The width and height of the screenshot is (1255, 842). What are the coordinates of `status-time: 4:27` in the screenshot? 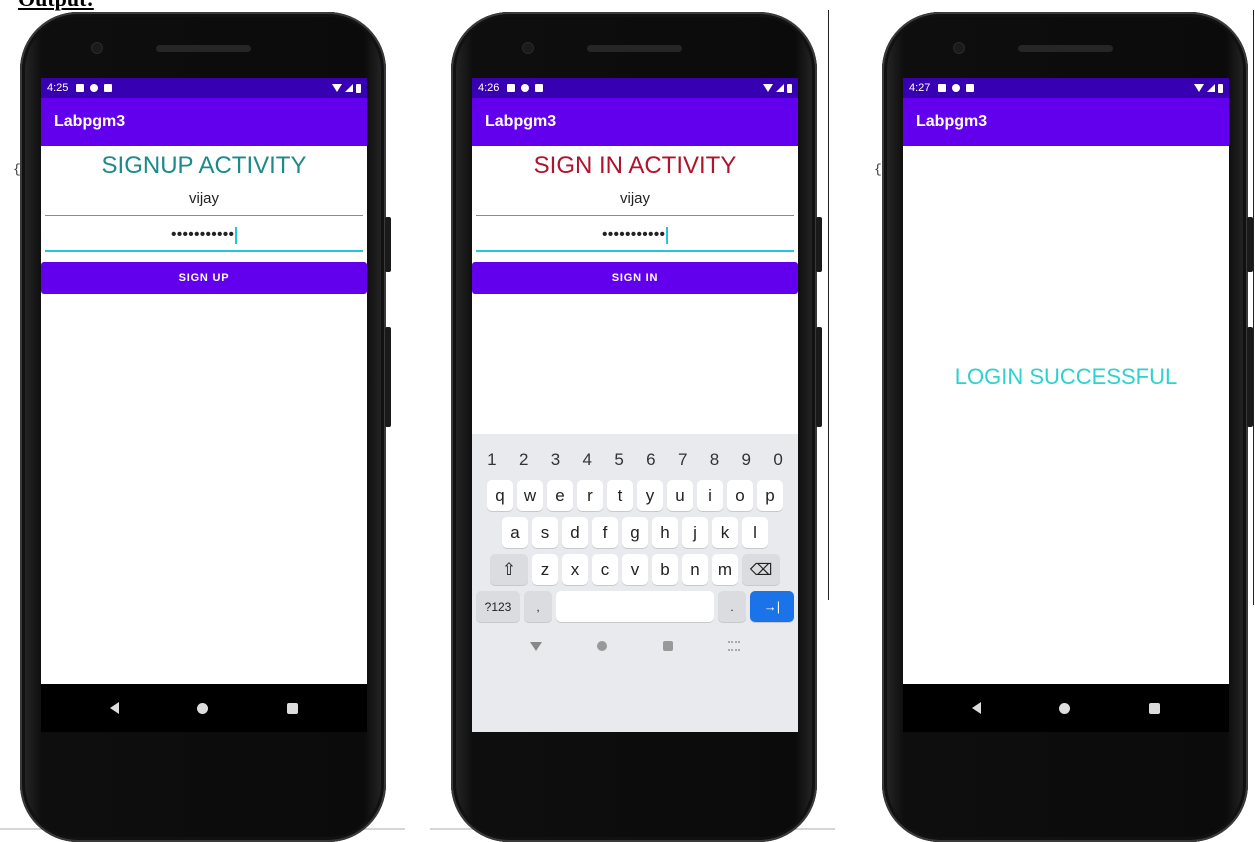 It's located at (920, 88).